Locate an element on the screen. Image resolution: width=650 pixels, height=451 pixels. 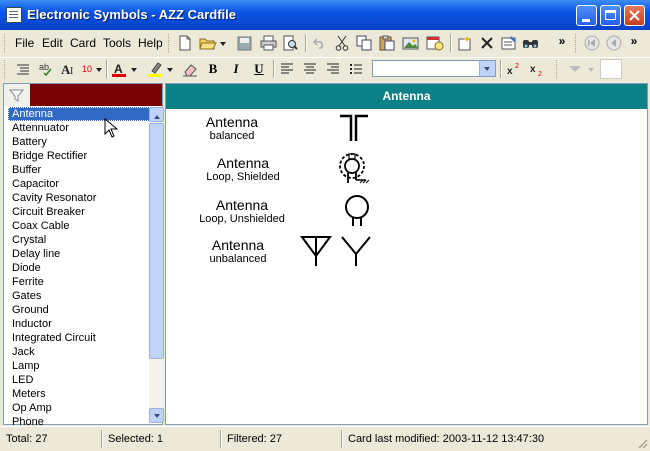
toolbar-overflow-button: » is located at coordinates (562, 41).